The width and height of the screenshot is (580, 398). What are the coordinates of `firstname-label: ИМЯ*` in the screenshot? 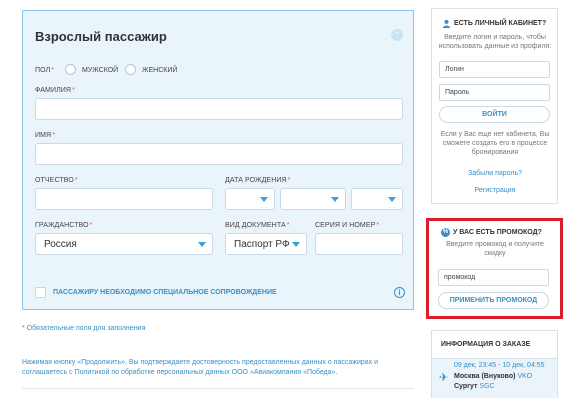 It's located at (45, 135).